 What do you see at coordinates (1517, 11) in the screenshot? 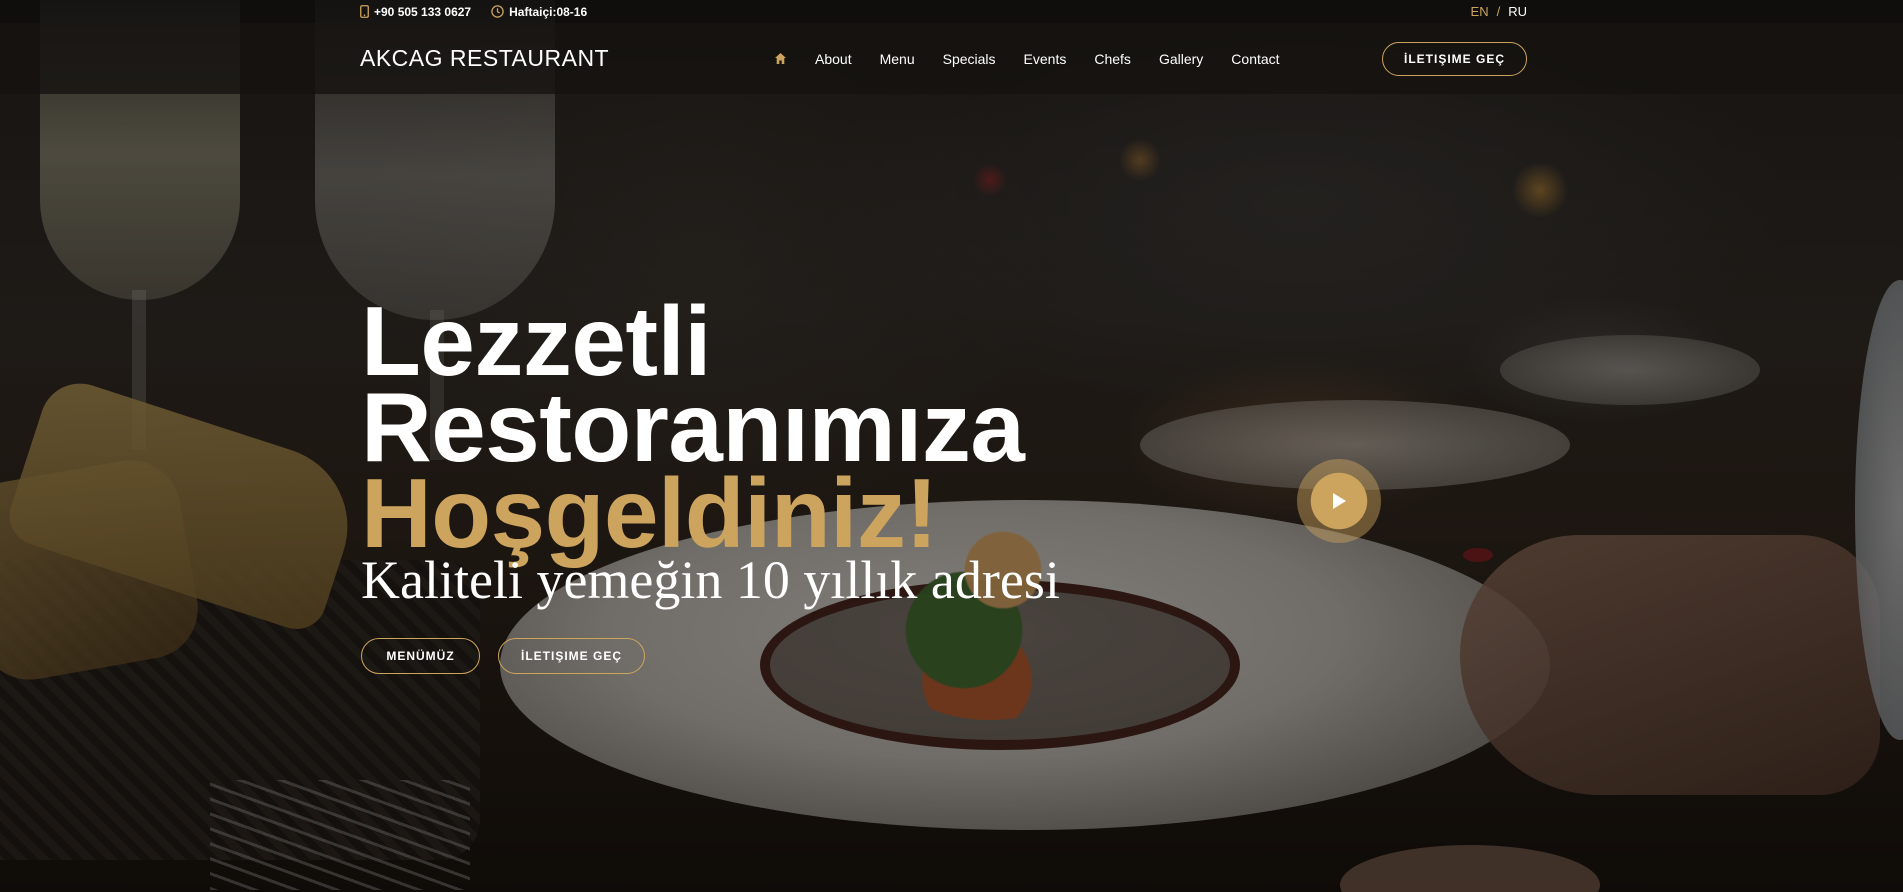
I see `lang-ru-link: RU` at bounding box center [1517, 11].